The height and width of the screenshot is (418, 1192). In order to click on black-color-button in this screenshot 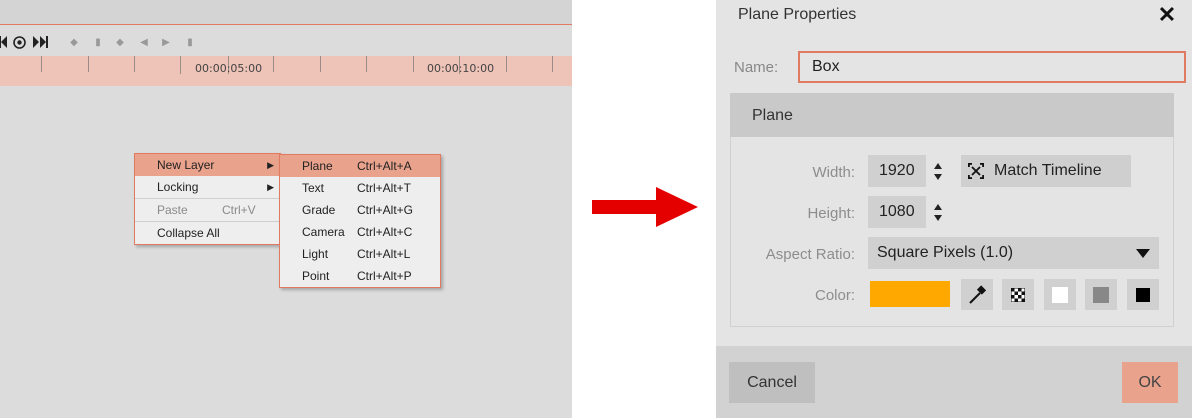, I will do `click(1143, 294)`.